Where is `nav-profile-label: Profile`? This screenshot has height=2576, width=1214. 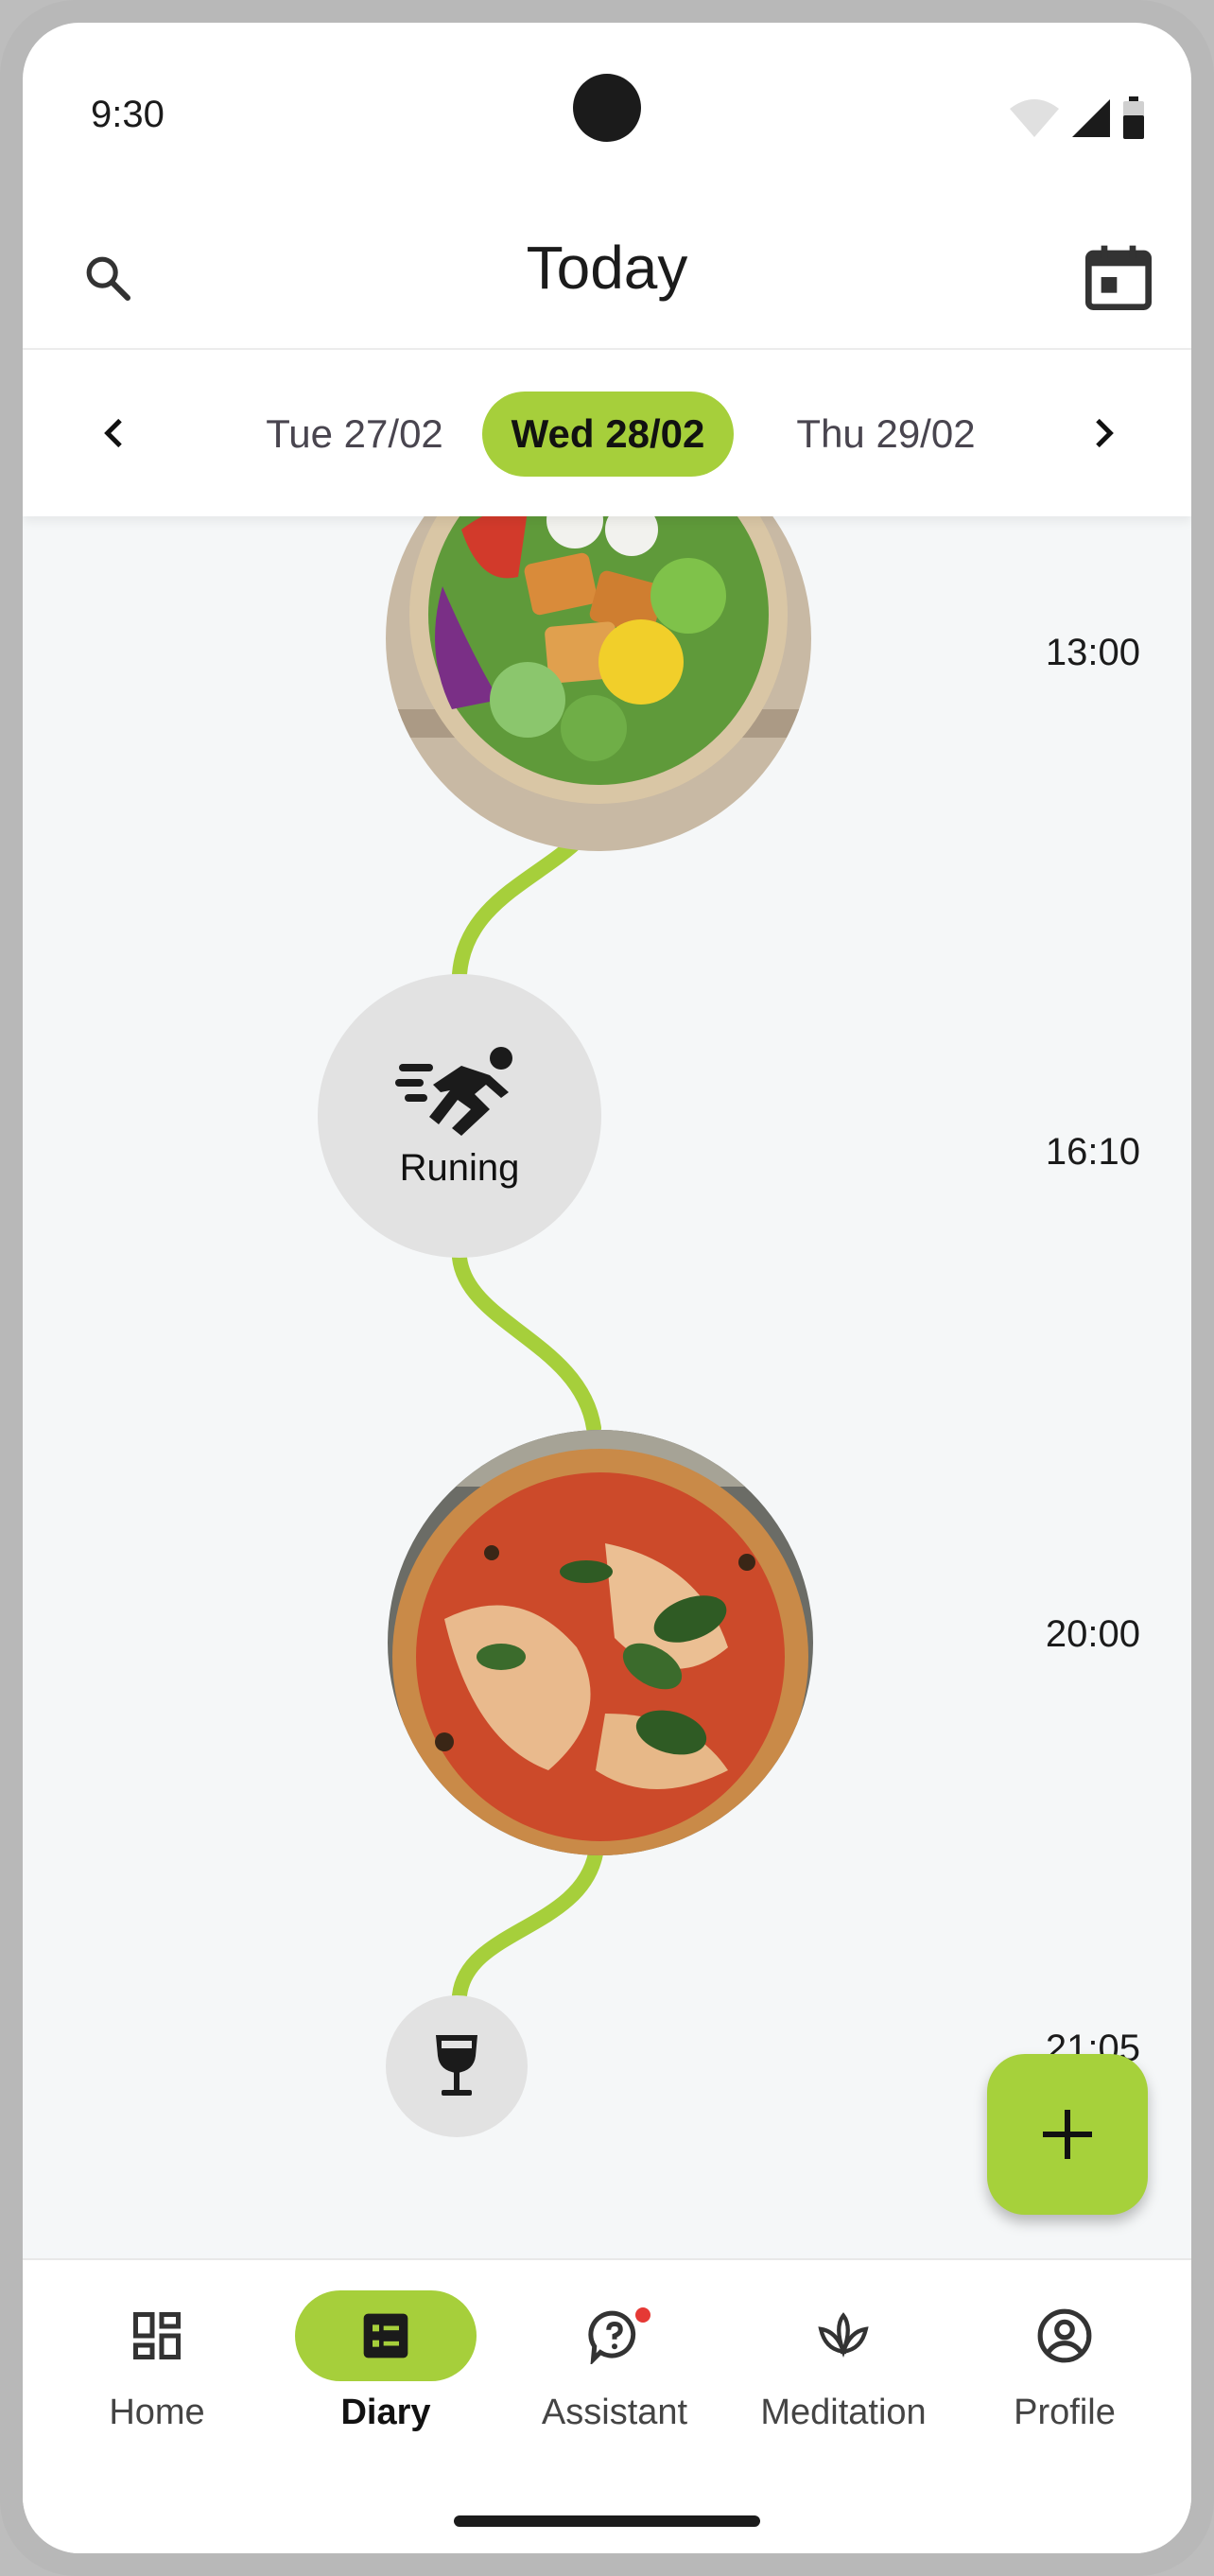 nav-profile-label: Profile is located at coordinates (1065, 2412).